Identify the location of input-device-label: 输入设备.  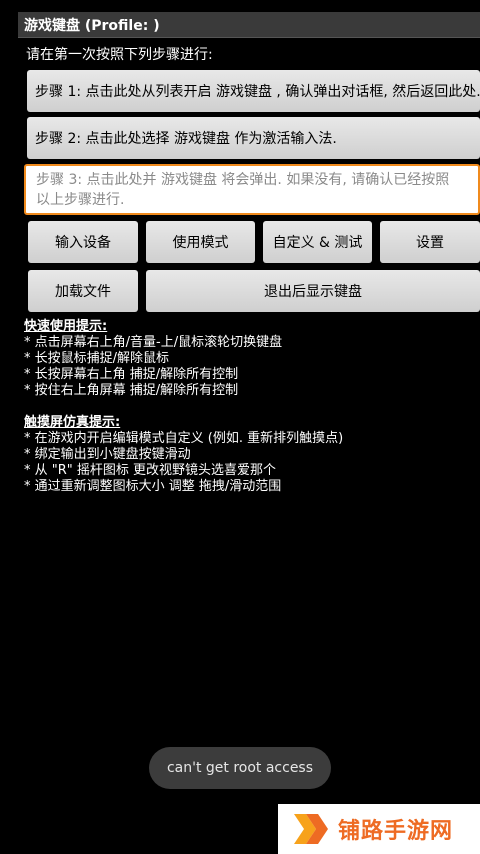
(83, 243).